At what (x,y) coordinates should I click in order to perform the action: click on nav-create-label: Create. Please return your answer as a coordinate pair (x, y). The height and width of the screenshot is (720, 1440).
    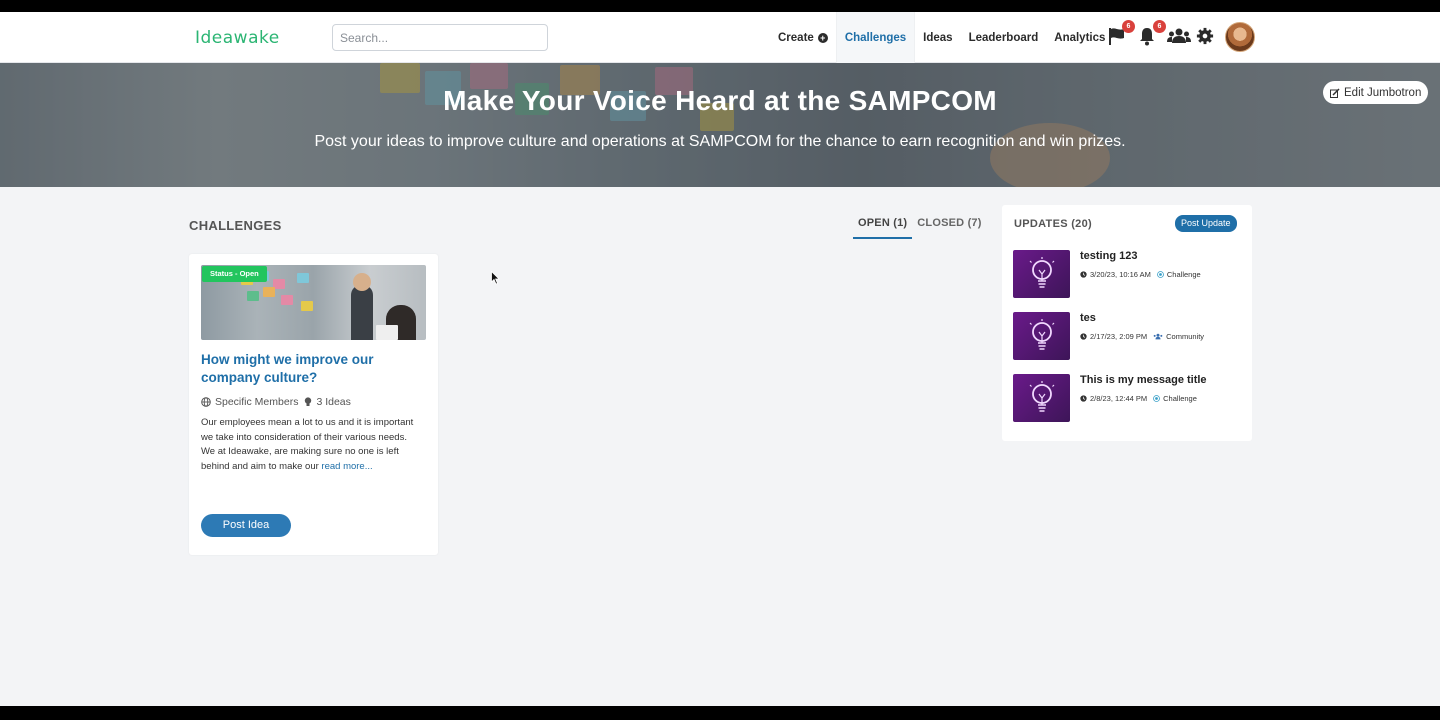
    Looking at the image, I should click on (796, 37).